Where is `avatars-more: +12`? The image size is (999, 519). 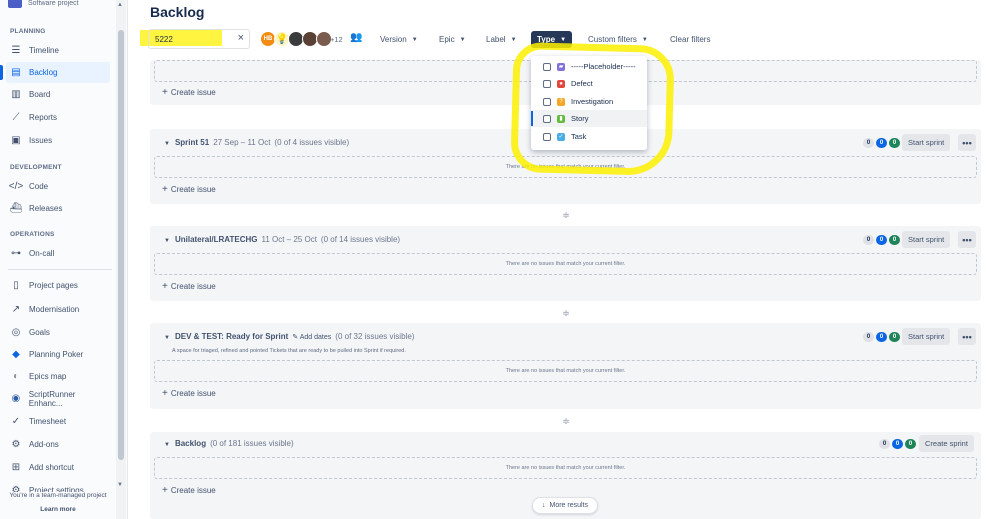
avatars-more: +12 is located at coordinates (336, 39).